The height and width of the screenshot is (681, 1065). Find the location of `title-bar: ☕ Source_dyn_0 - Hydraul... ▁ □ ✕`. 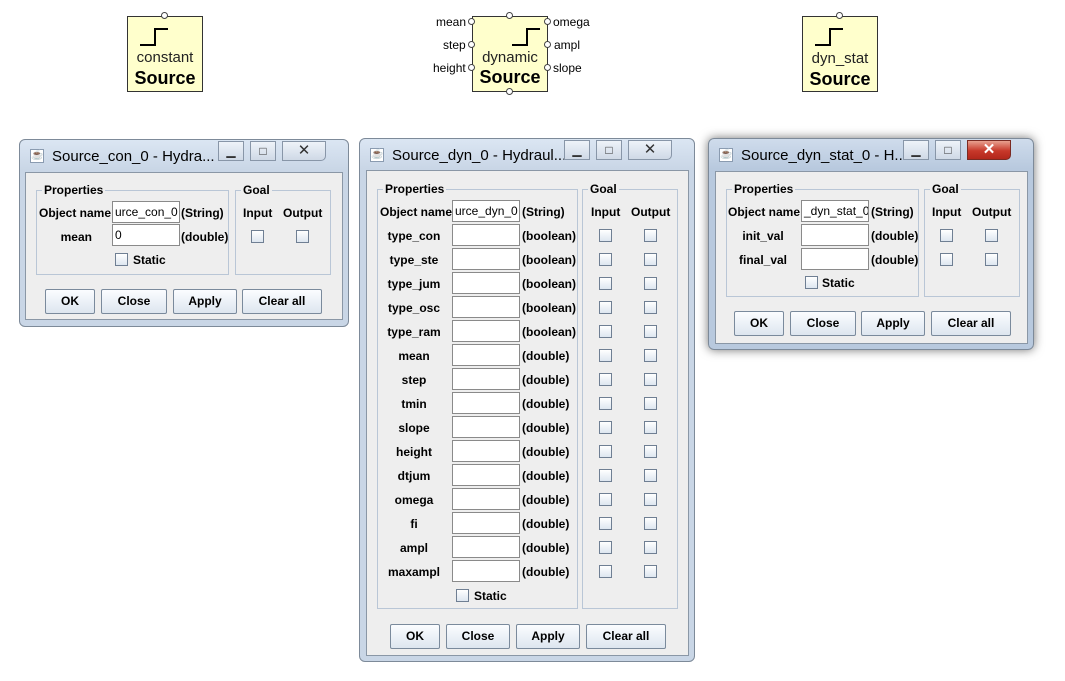

title-bar: ☕ Source_dyn_0 - Hydraul... ▁ □ ✕ is located at coordinates (527, 156).